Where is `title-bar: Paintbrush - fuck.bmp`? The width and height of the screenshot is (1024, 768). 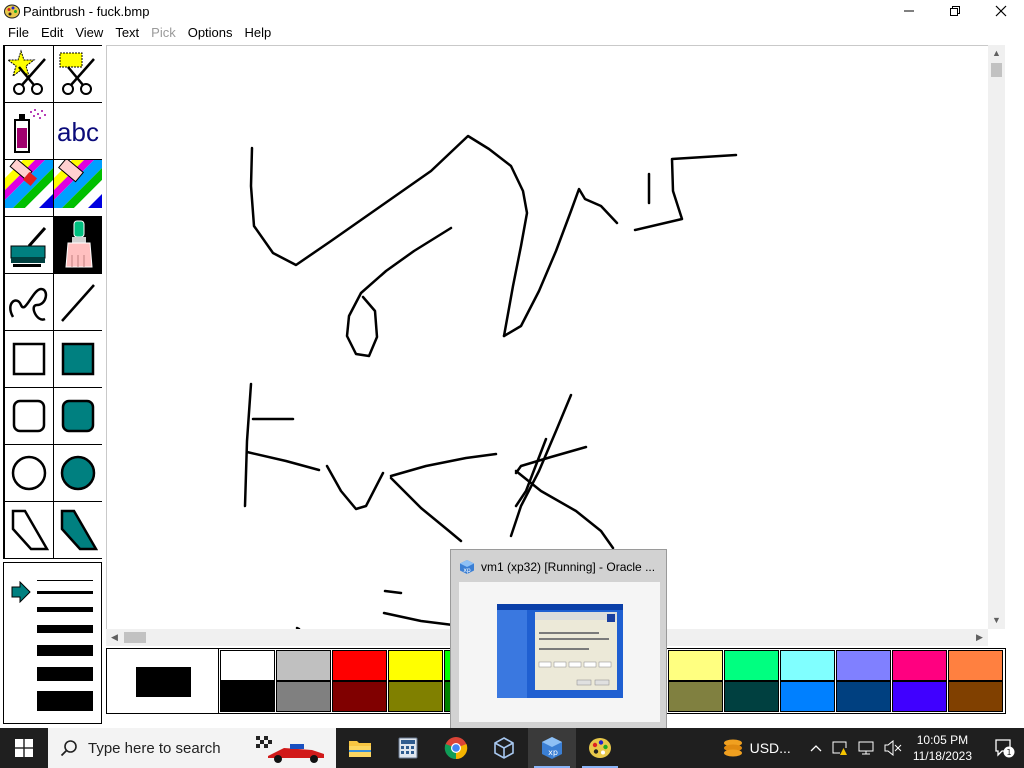
title-bar: Paintbrush - fuck.bmp is located at coordinates (512, 11).